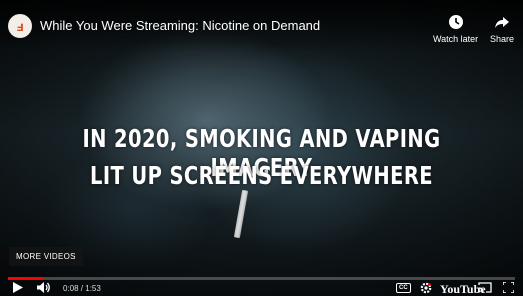 This screenshot has width=523, height=296. Describe the element at coordinates (403, 288) in the screenshot. I see `captions-button: CC` at that location.